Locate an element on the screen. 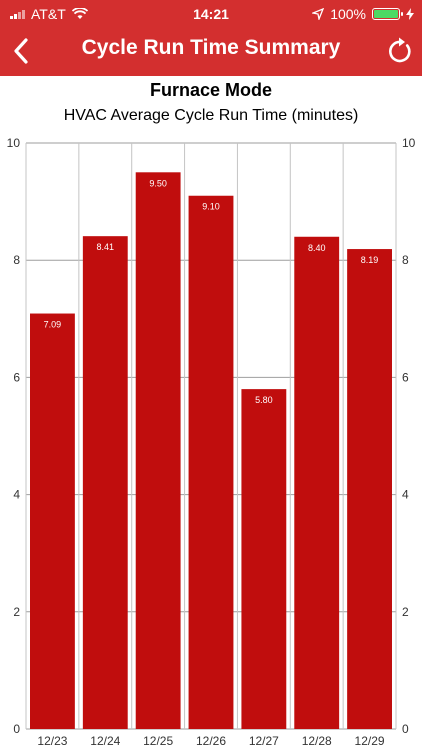 Image resolution: width=422 pixels, height=750 pixels. chart-title: HVAC Average Cycle Run Time (minutes) is located at coordinates (211, 115).